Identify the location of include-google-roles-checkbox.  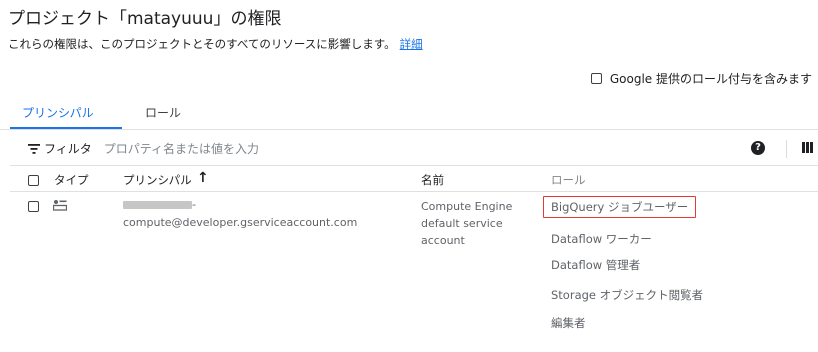
(596, 78).